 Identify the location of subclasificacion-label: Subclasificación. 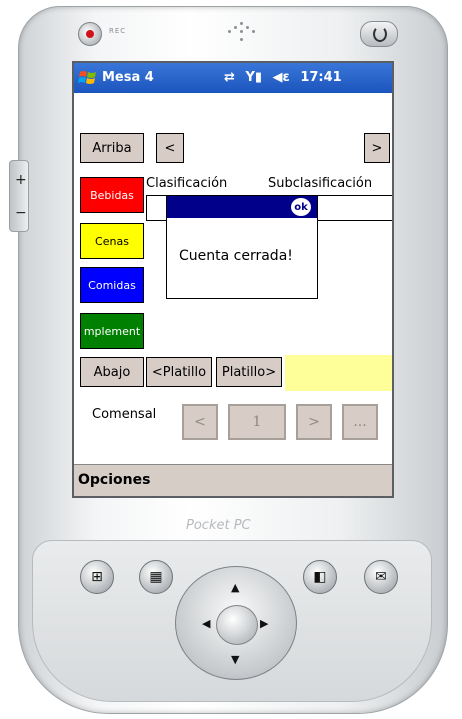
(320, 183).